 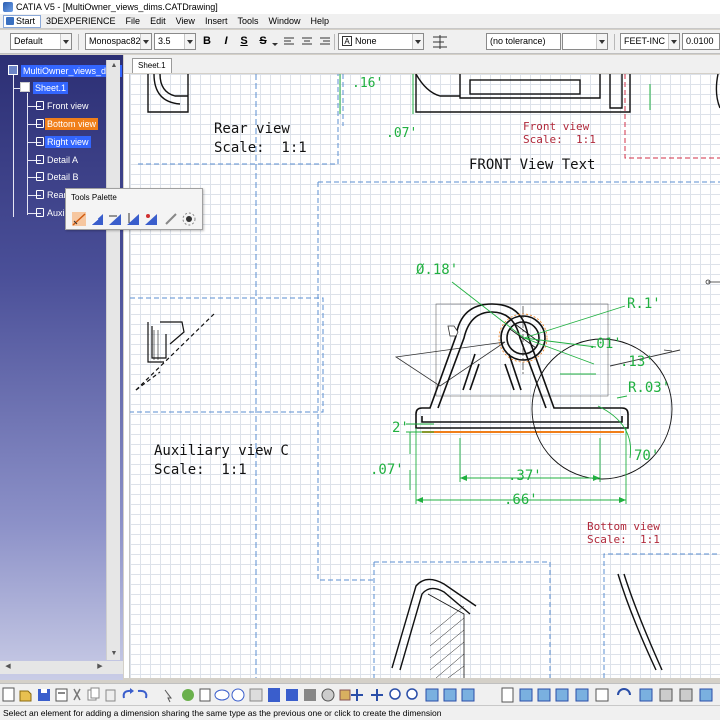 I want to click on tree-vertical-scrollbar: ▲ ▼, so click(x=113, y=360).